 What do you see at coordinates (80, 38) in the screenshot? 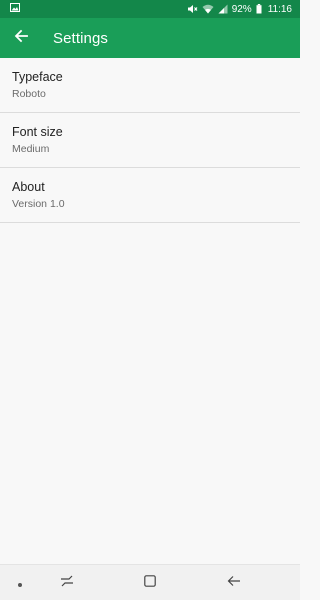
I see `page-title: Settings` at bounding box center [80, 38].